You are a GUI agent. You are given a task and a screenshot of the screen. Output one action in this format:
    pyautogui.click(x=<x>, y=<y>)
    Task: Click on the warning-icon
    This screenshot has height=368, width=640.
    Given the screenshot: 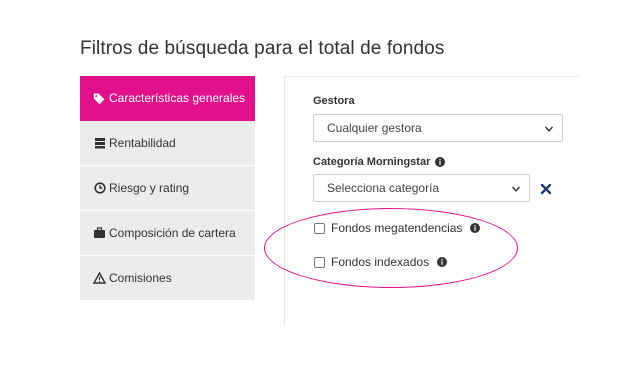 What is the action you would take?
    pyautogui.click(x=99, y=278)
    